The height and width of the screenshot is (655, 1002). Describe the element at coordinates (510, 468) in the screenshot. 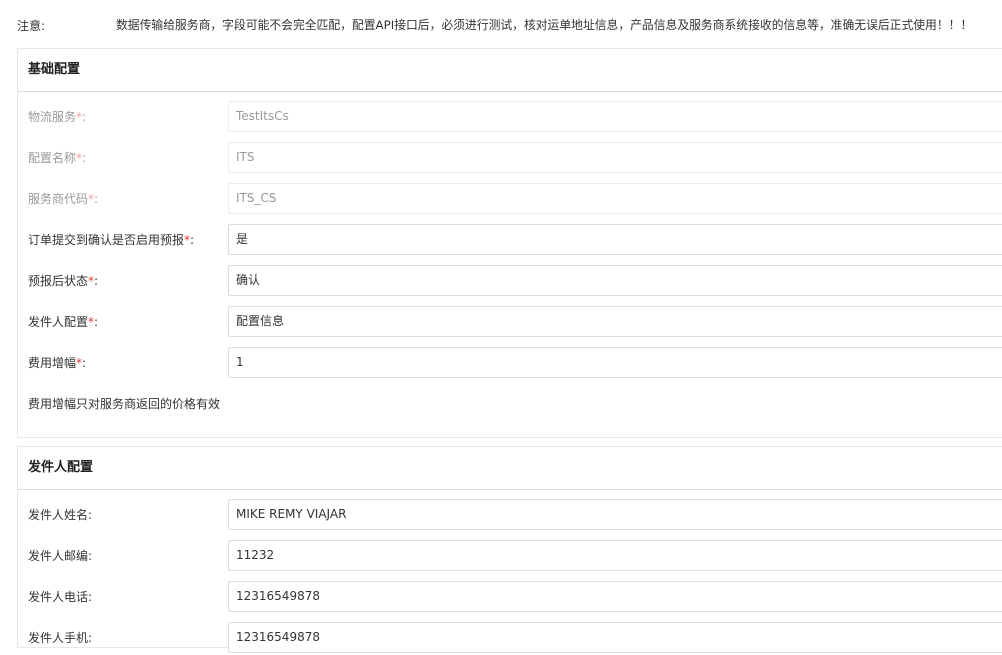

I see `sender-config-header: 发件人配置` at that location.